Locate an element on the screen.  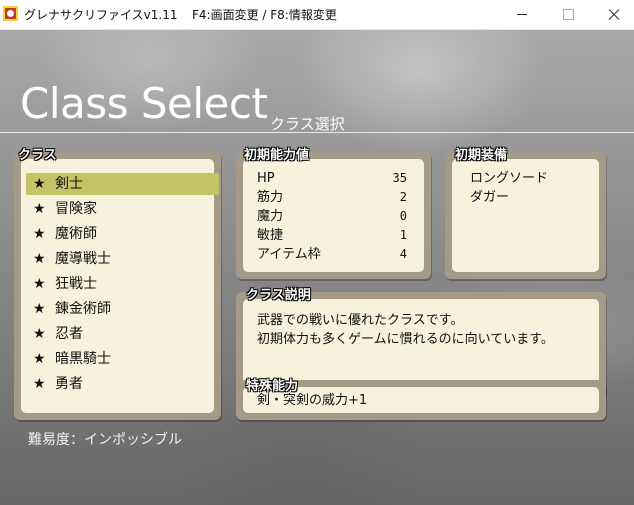
description-line: 初期体力も多くゲームに慣れるのに向いています。 is located at coordinates (405, 339).